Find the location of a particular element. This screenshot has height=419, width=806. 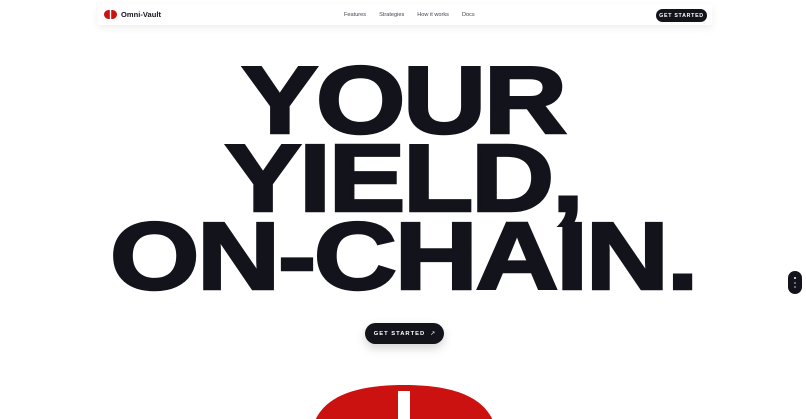

nav-link-features: Features is located at coordinates (355, 15).